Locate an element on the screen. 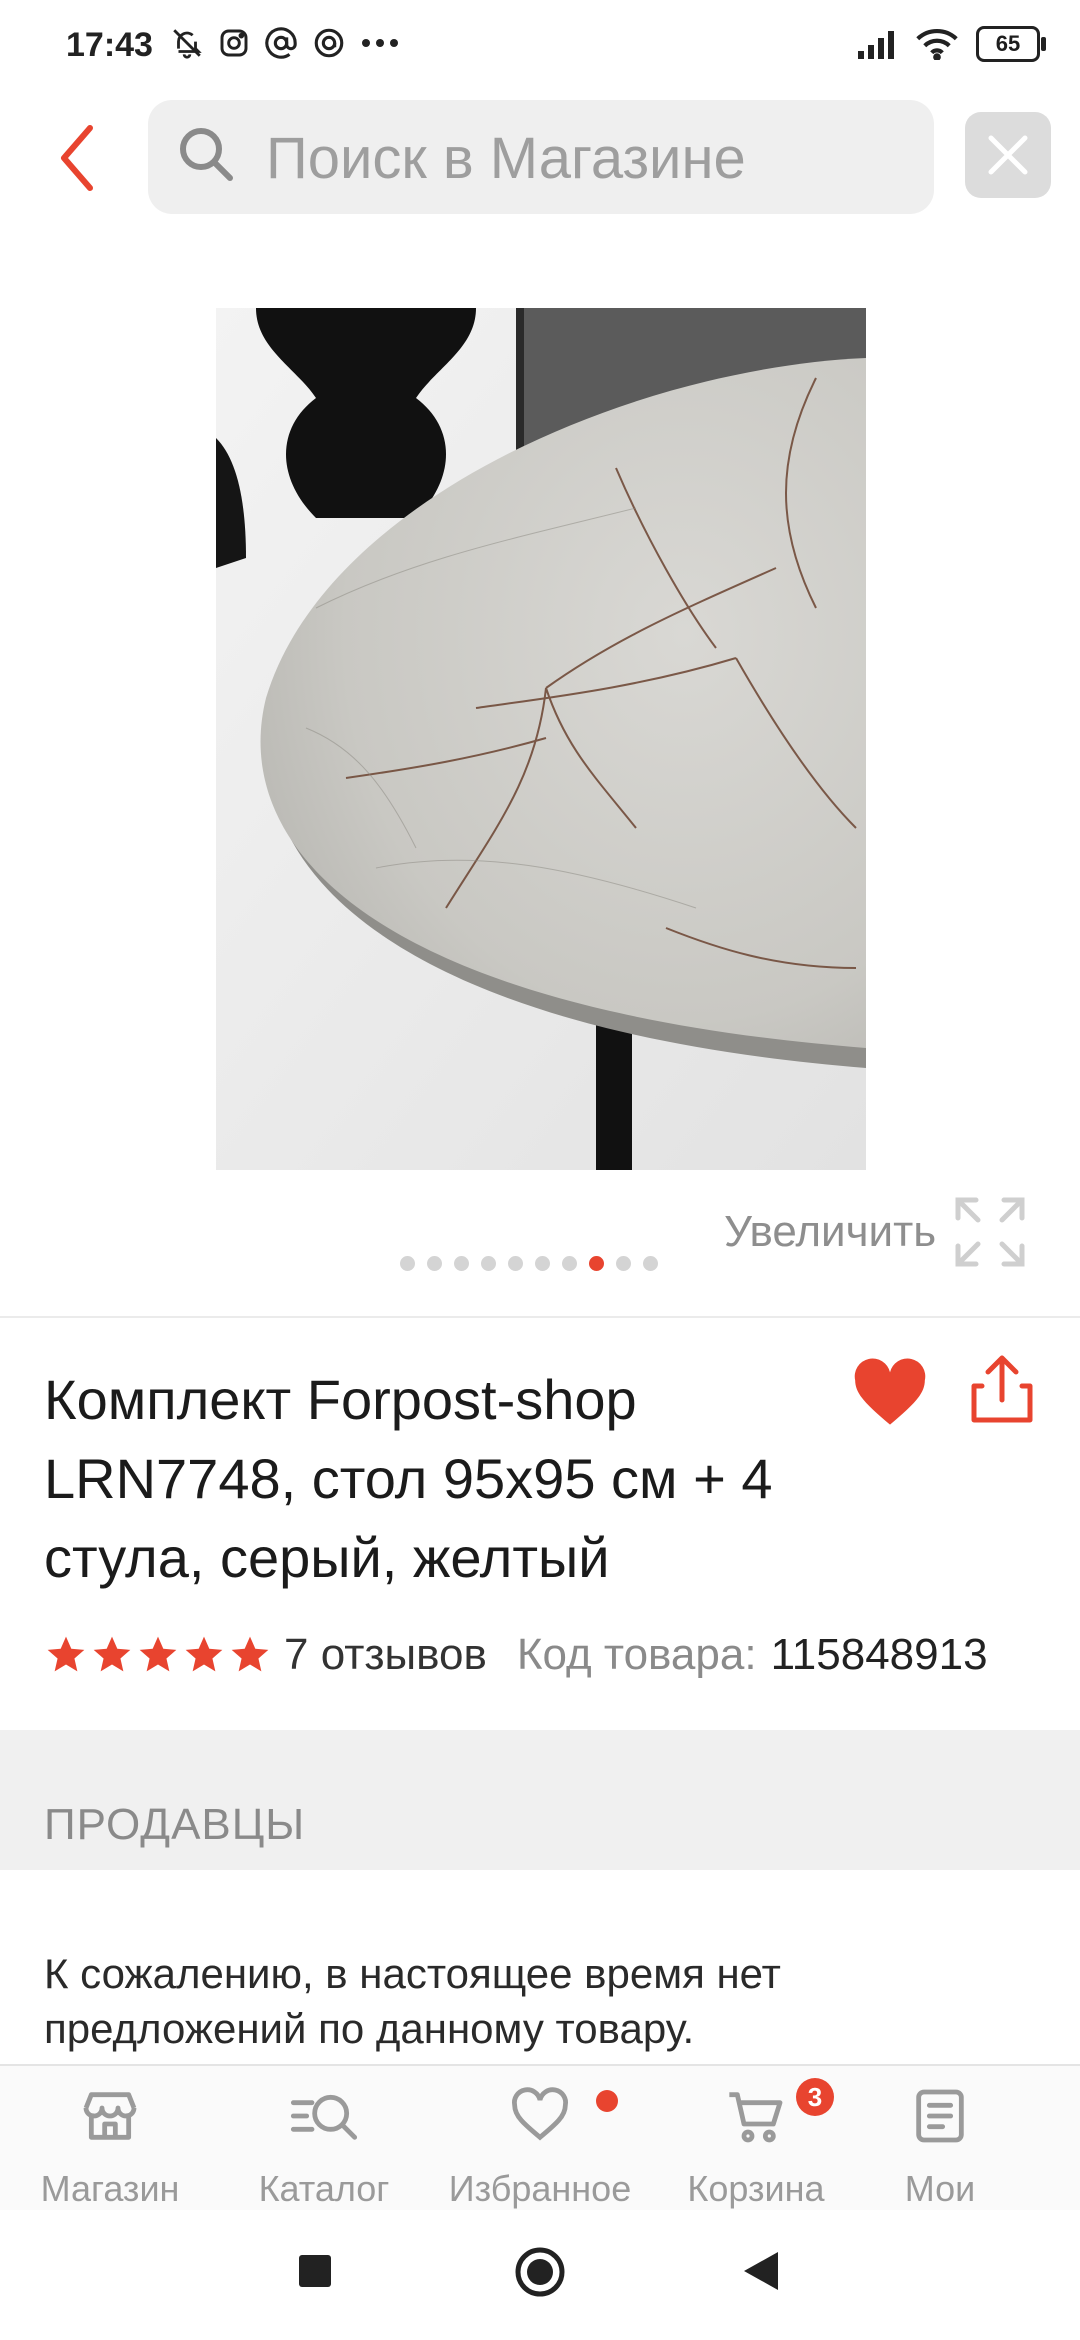 The image size is (1080, 2340). cart-icon is located at coordinates (756, 2117).